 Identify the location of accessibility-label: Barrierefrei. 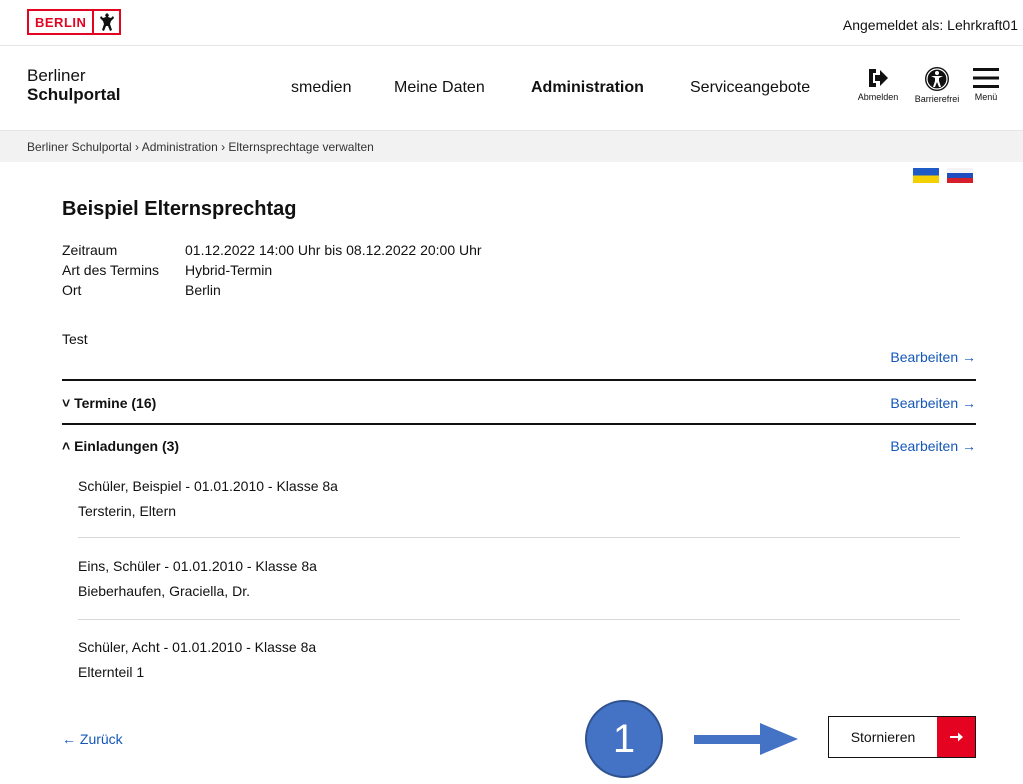
(937, 99).